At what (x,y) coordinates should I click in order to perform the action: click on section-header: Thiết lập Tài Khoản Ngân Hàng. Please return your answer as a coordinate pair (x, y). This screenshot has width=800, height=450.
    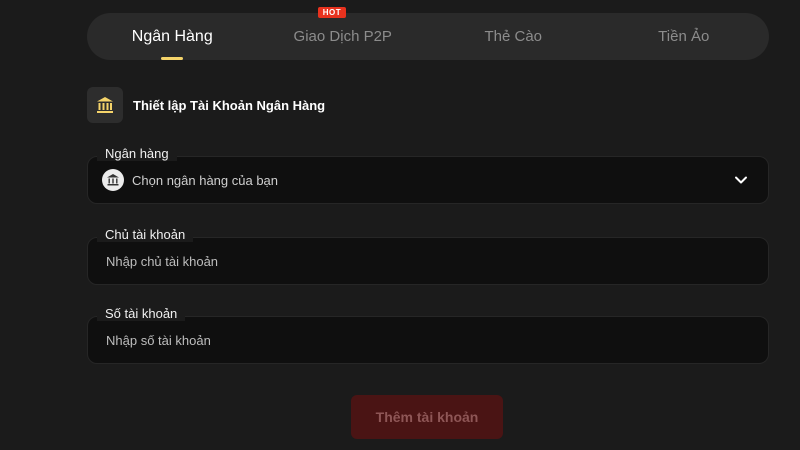
    Looking at the image, I should click on (206, 105).